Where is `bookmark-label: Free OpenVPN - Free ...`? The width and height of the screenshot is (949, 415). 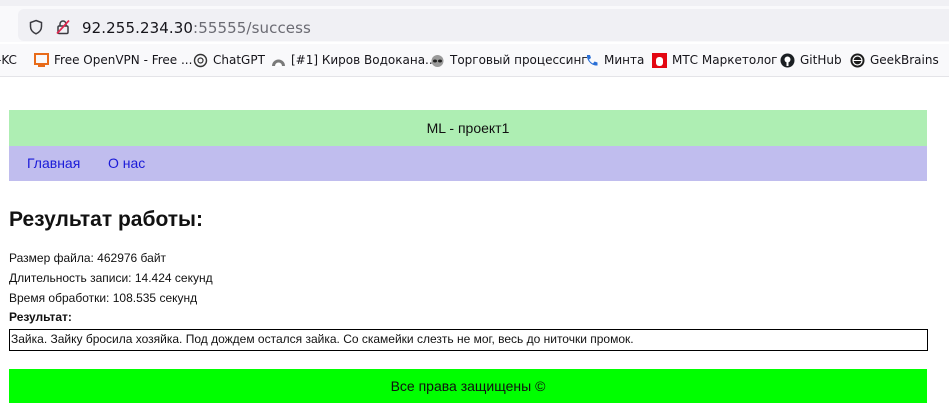 bookmark-label: Free OpenVPN - Free ... is located at coordinates (123, 60).